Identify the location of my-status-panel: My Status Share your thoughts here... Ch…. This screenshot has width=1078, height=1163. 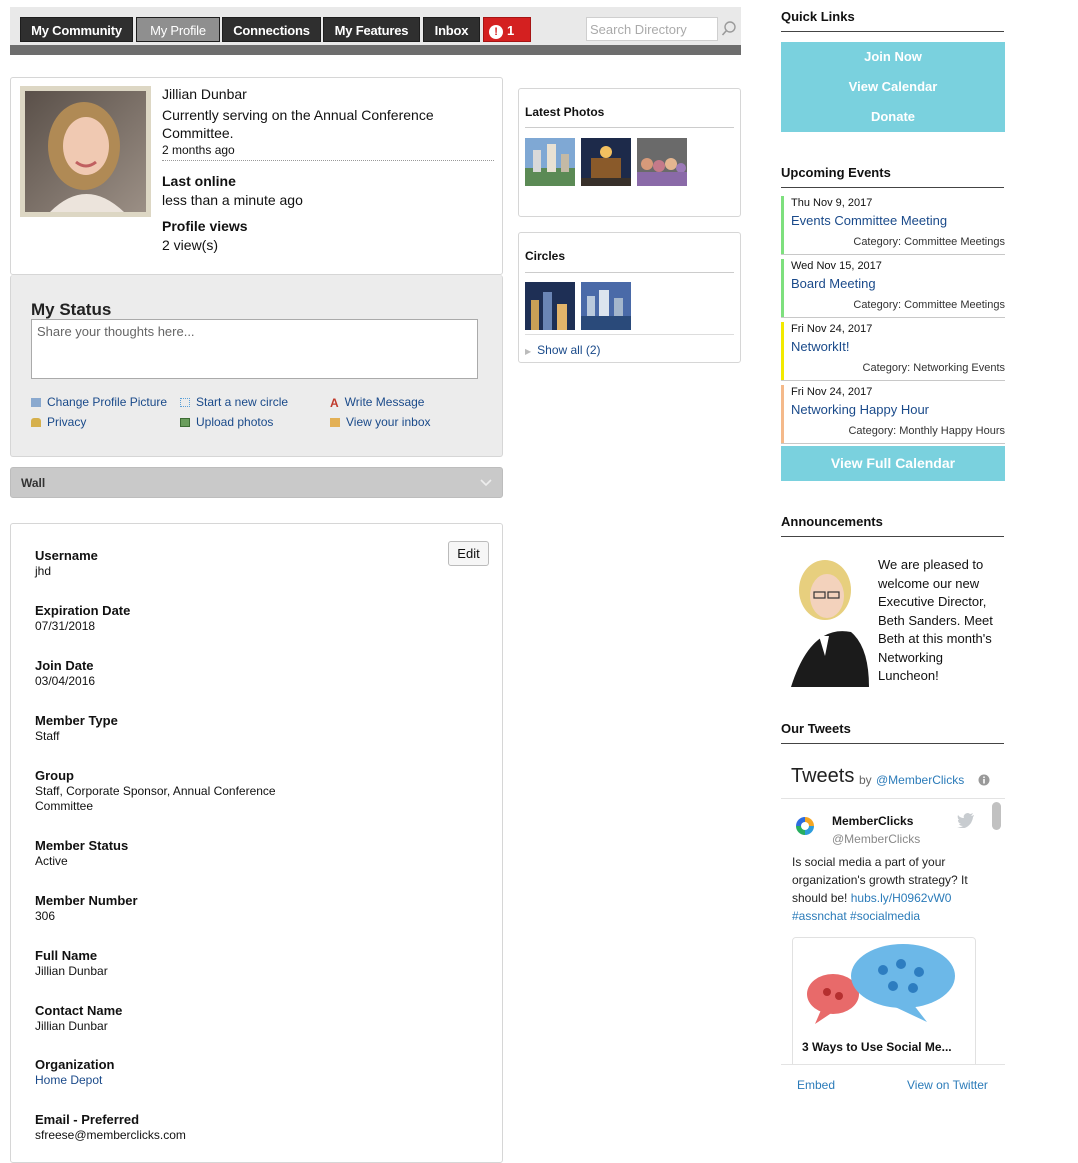
(256, 366).